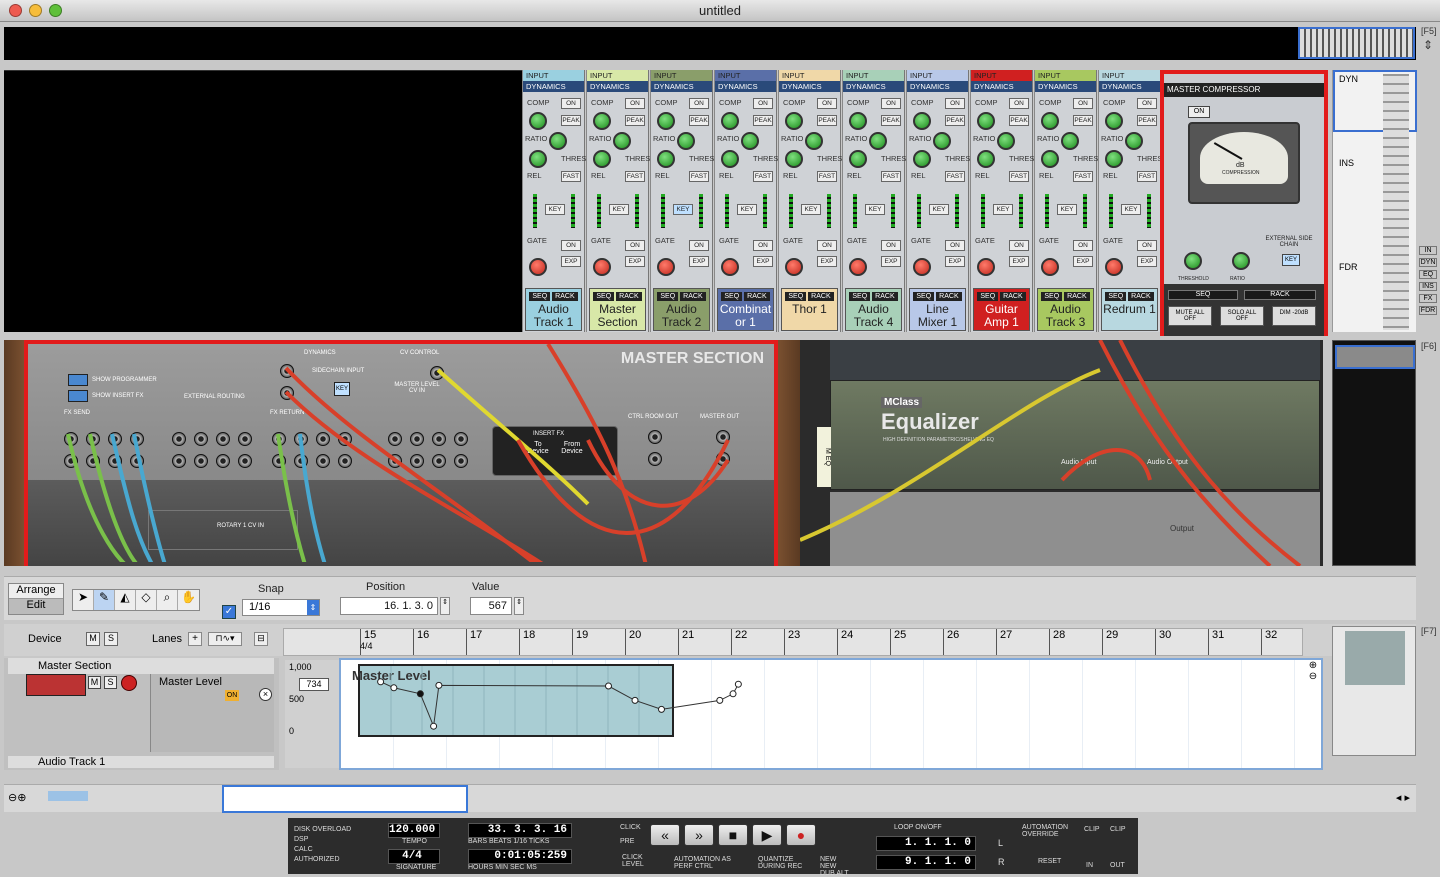 This screenshot has width=1440, height=877. What do you see at coordinates (110, 682) in the screenshot?
I see `track-solo-button: S` at bounding box center [110, 682].